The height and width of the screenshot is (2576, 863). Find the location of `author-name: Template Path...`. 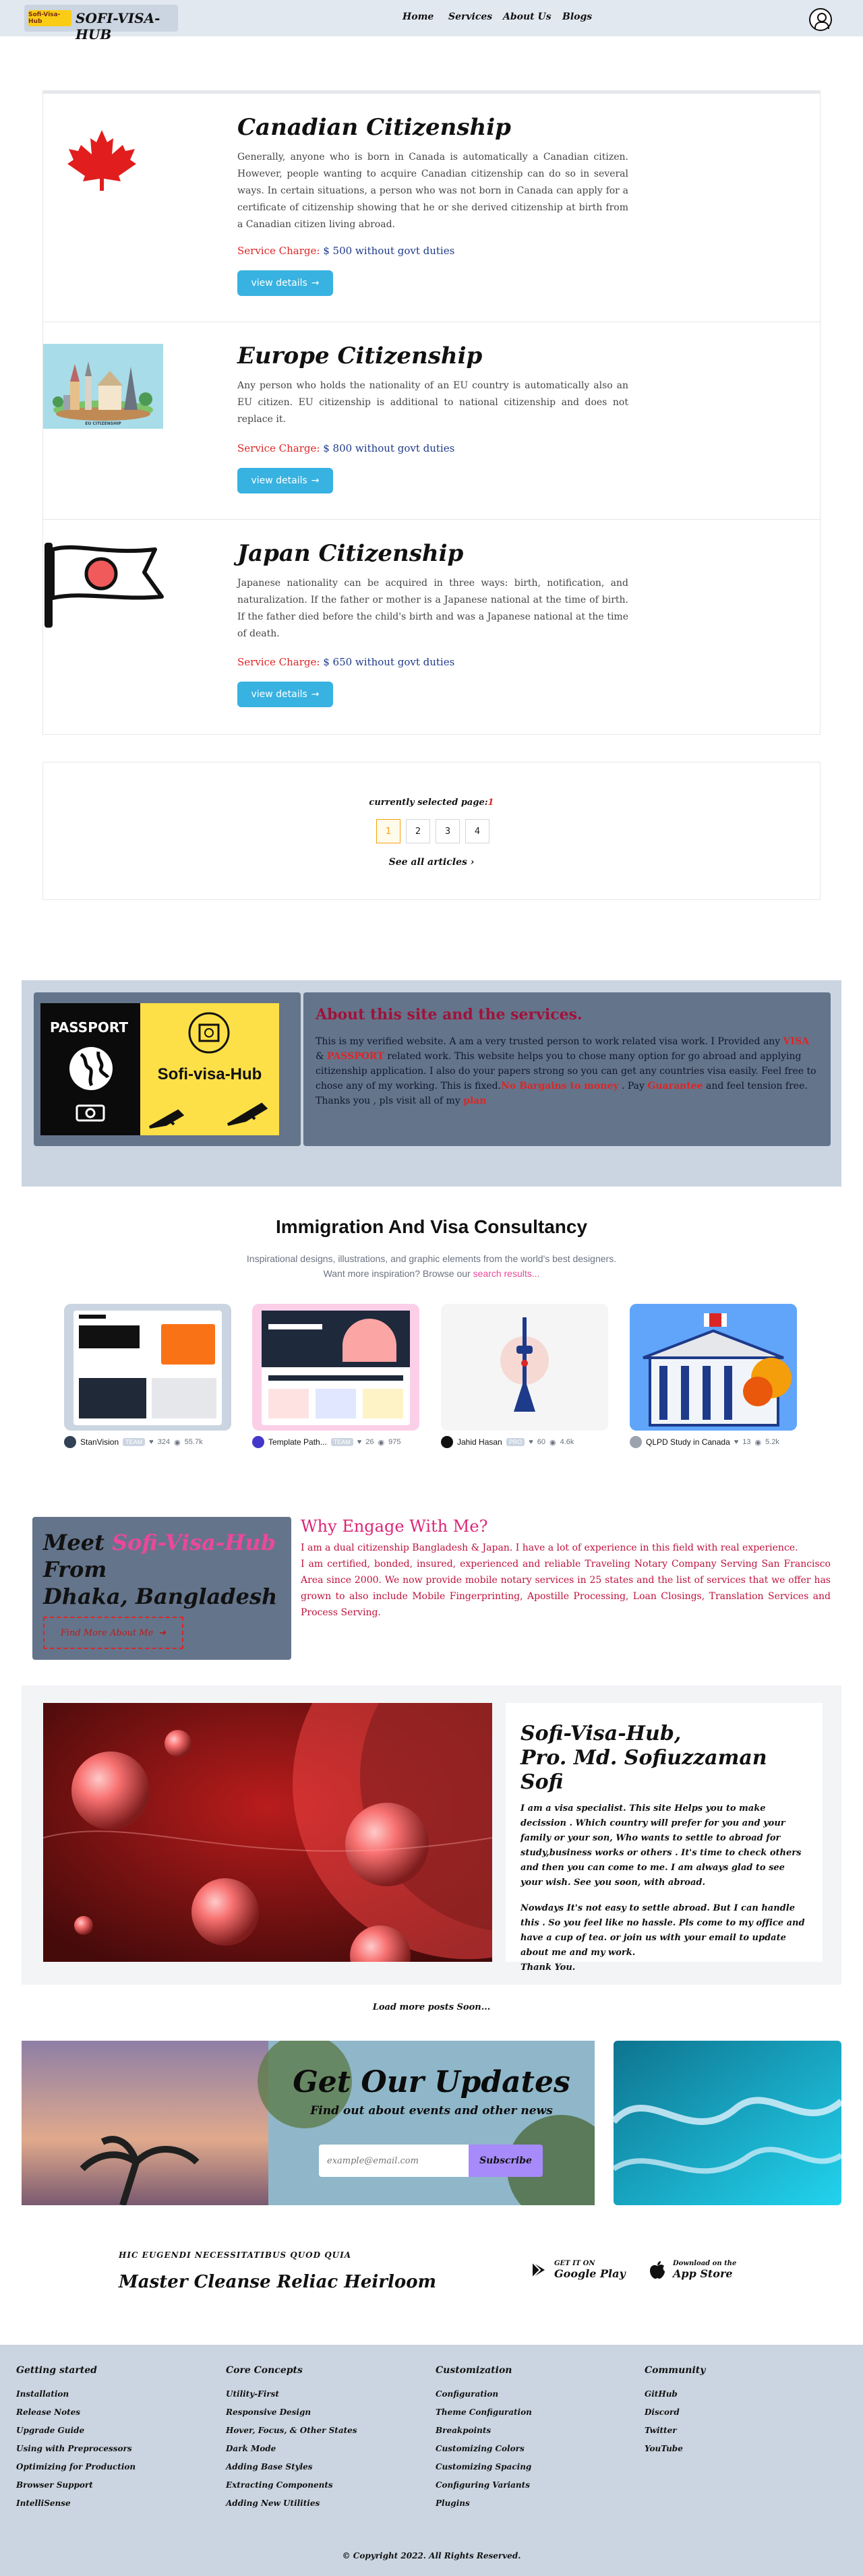

author-name: Template Path... is located at coordinates (297, 1442).